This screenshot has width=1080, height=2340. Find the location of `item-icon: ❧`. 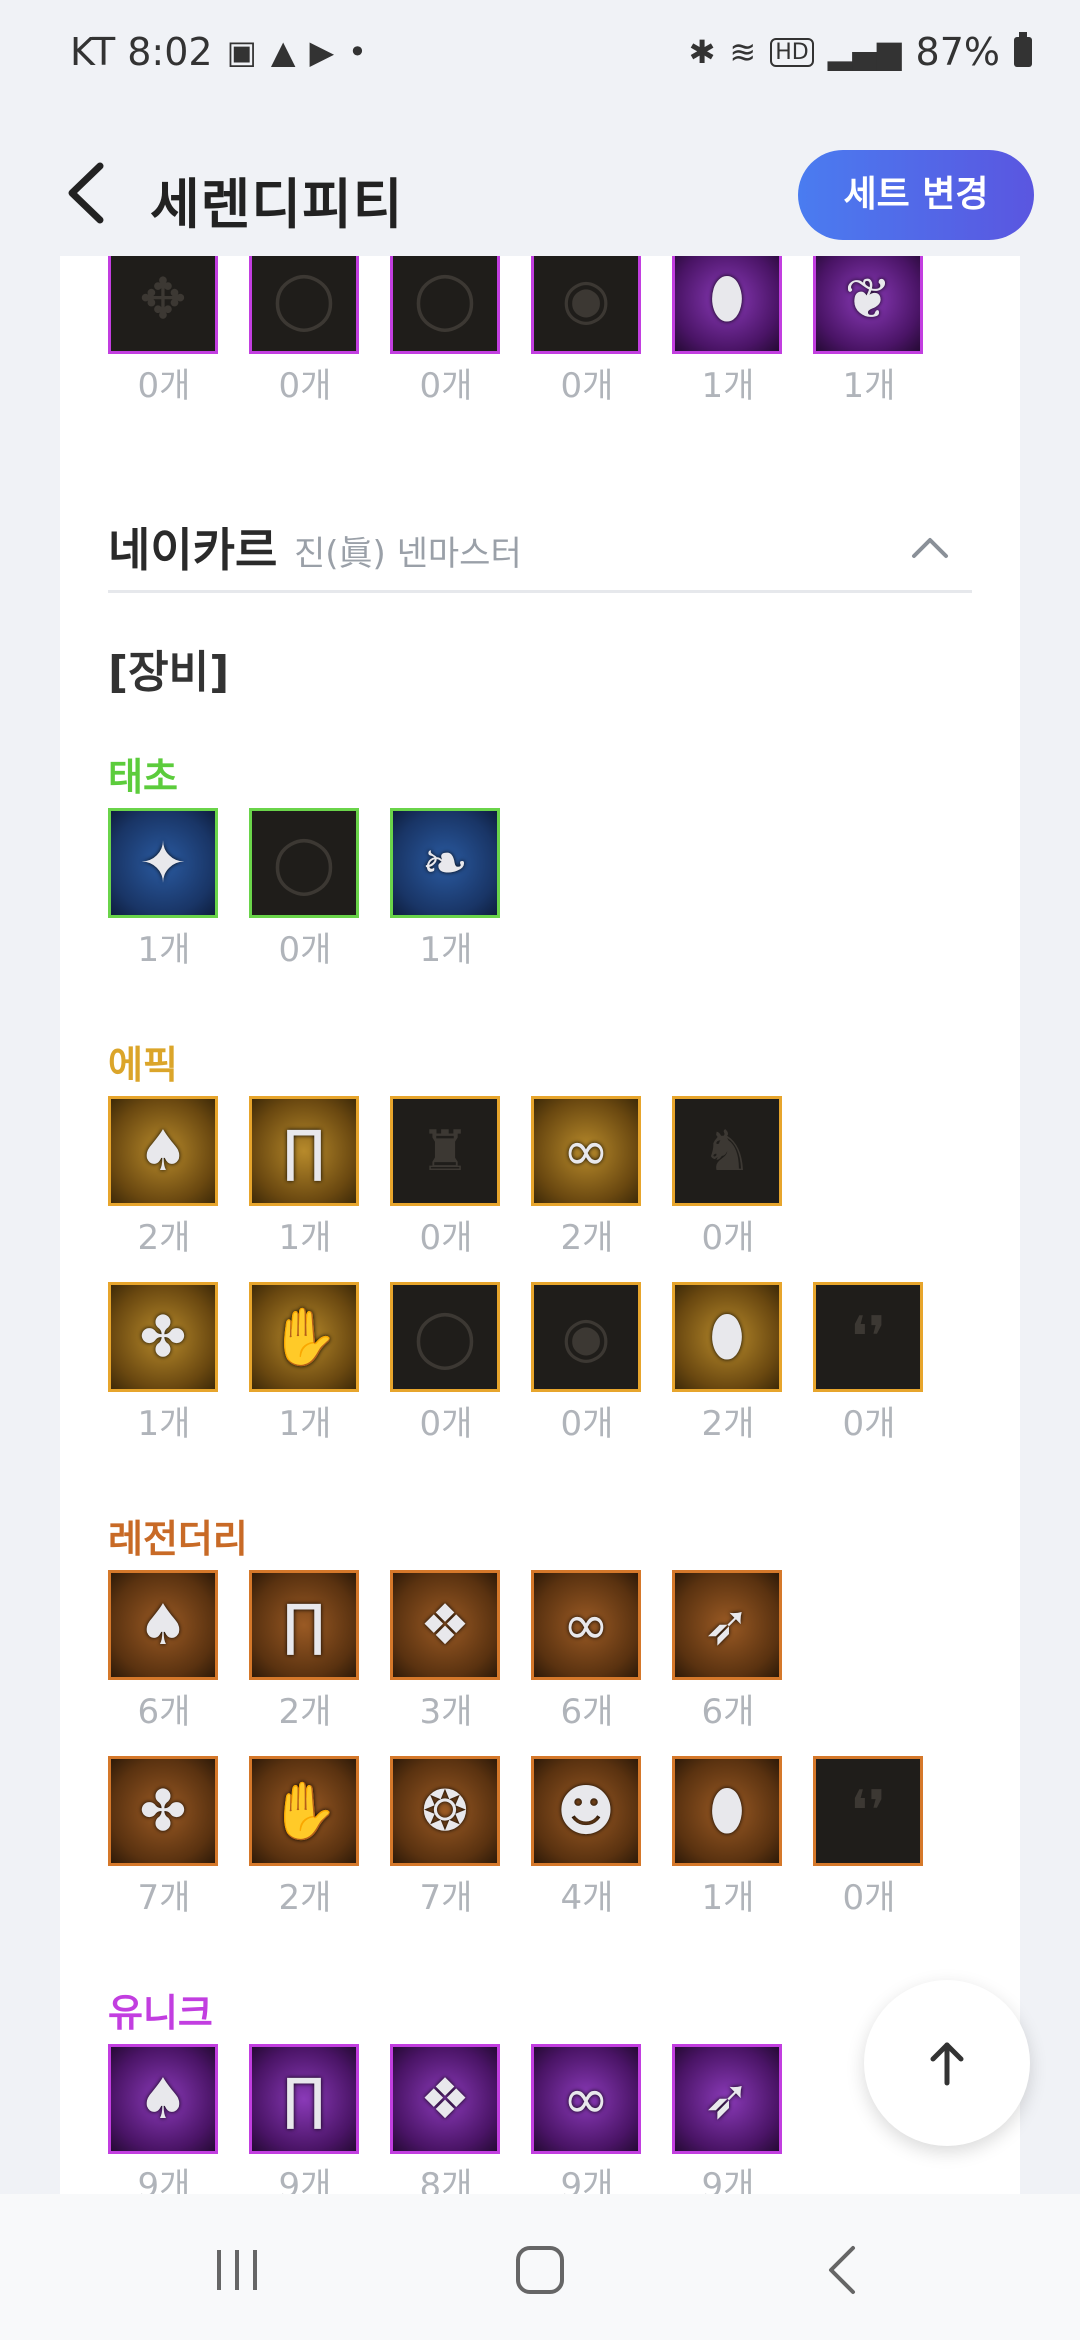

item-icon: ❧ is located at coordinates (445, 863).